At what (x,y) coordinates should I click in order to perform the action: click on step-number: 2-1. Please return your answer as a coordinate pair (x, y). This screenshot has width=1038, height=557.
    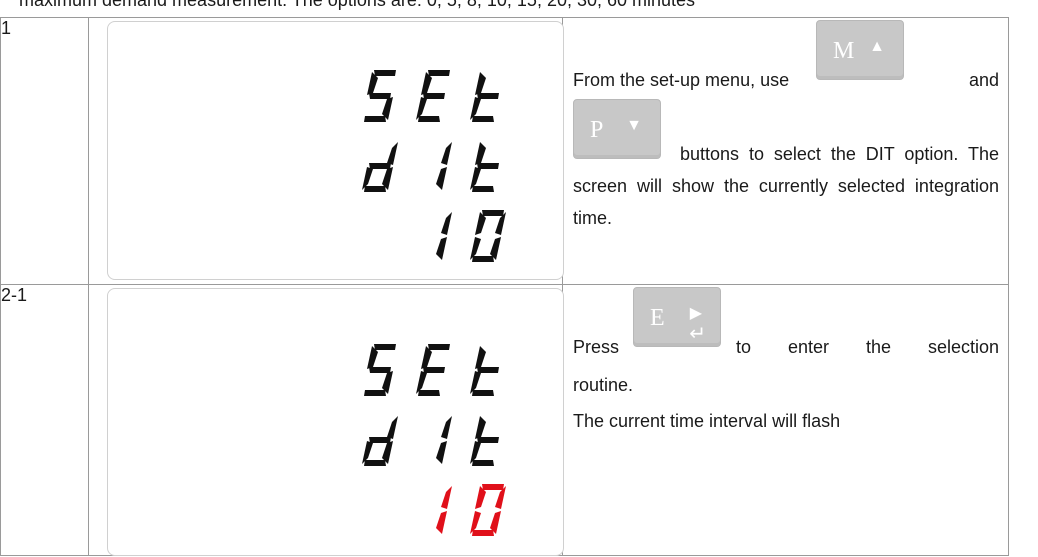
    Looking at the image, I should click on (44, 420).